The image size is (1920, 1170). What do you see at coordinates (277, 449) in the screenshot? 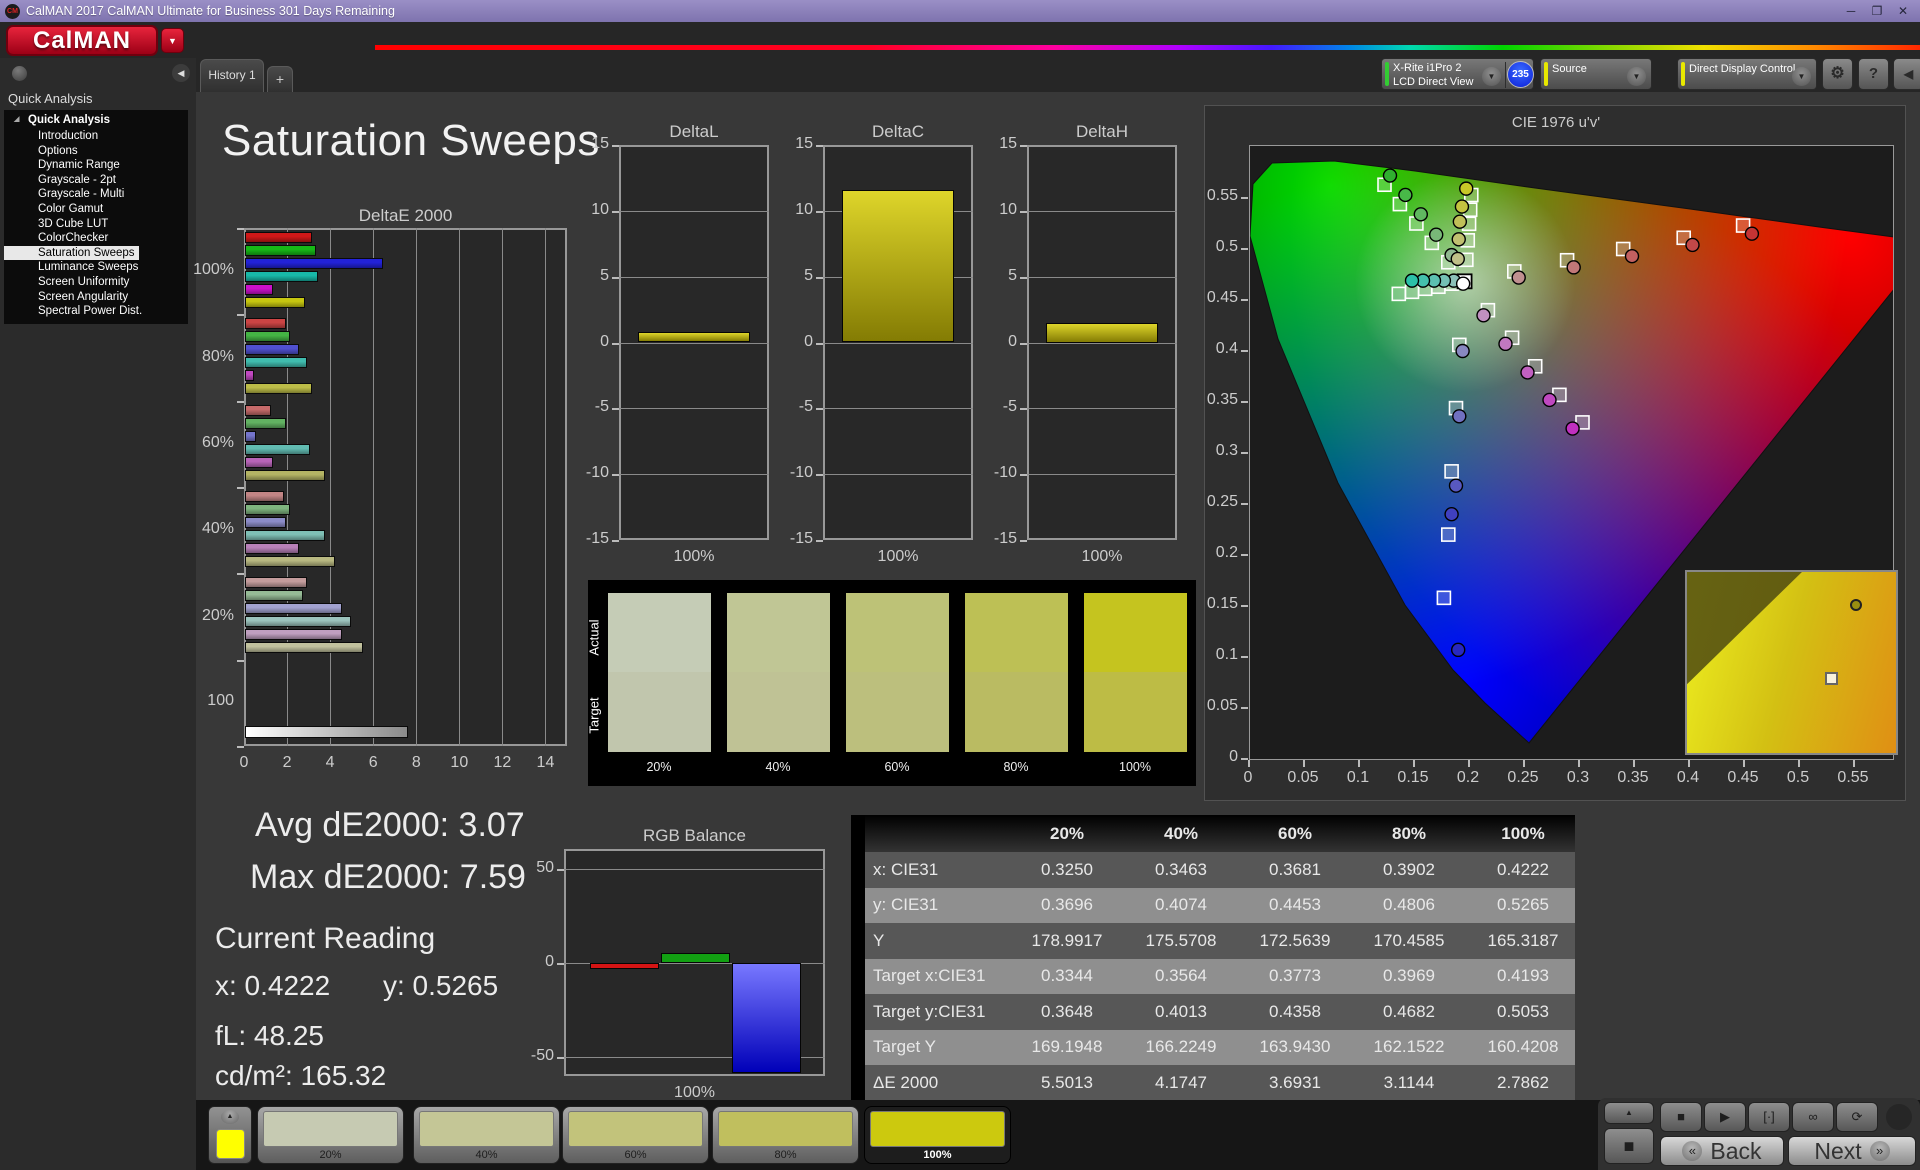
I see `deltae-bar-cyan-60%` at bounding box center [277, 449].